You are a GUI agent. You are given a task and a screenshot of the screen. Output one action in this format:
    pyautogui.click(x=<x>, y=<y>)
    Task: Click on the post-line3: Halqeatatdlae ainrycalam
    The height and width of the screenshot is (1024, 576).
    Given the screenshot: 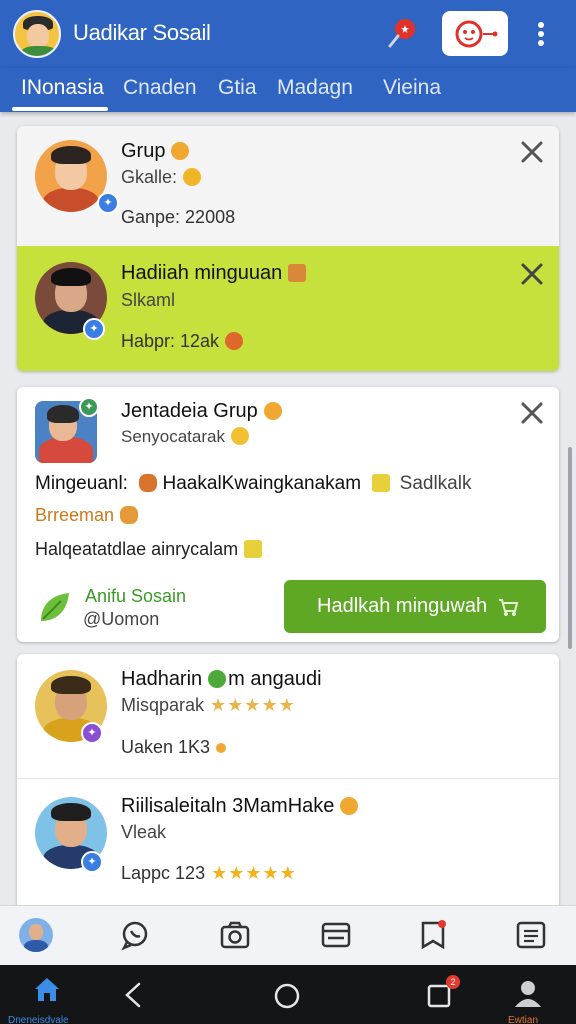 What is the action you would take?
    pyautogui.click(x=137, y=549)
    